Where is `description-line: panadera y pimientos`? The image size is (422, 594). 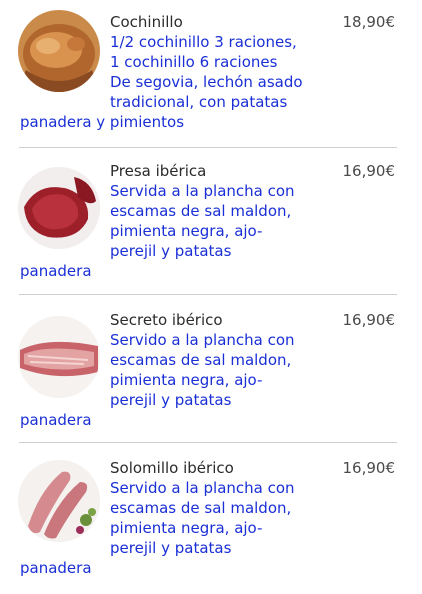
description-line: panadera y pimientos is located at coordinates (102, 122).